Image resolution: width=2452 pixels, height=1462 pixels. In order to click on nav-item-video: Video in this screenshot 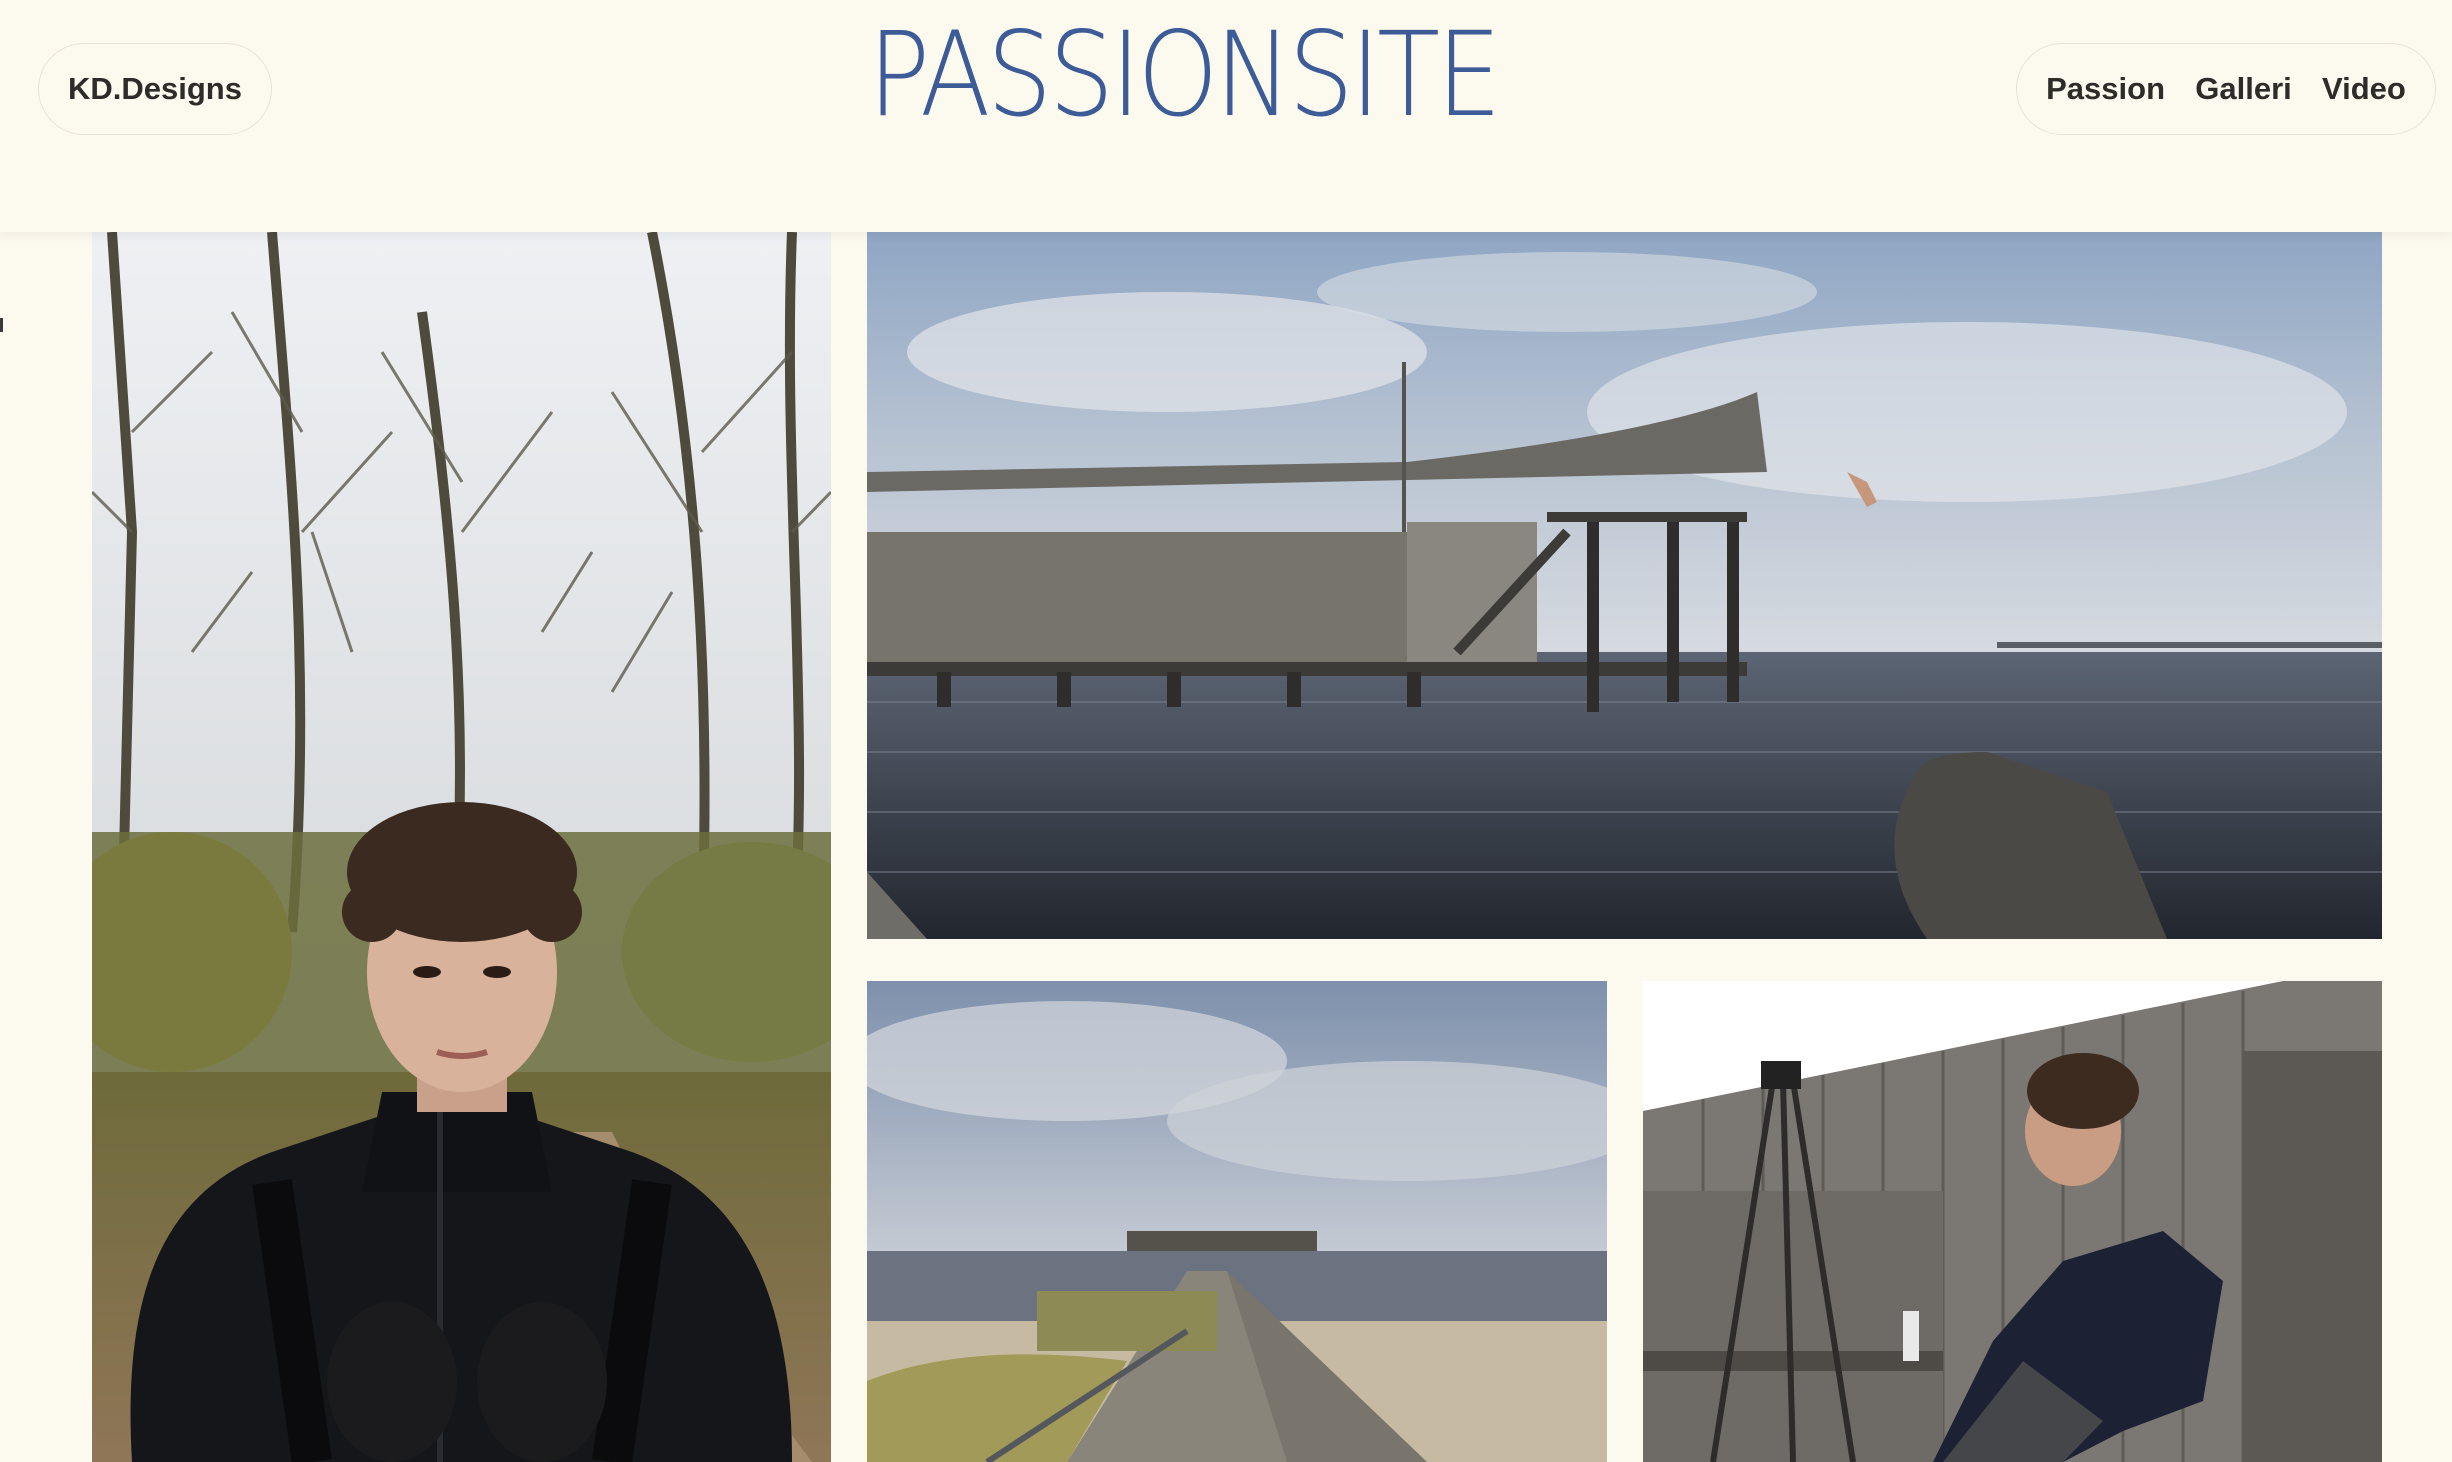, I will do `click(2364, 89)`.